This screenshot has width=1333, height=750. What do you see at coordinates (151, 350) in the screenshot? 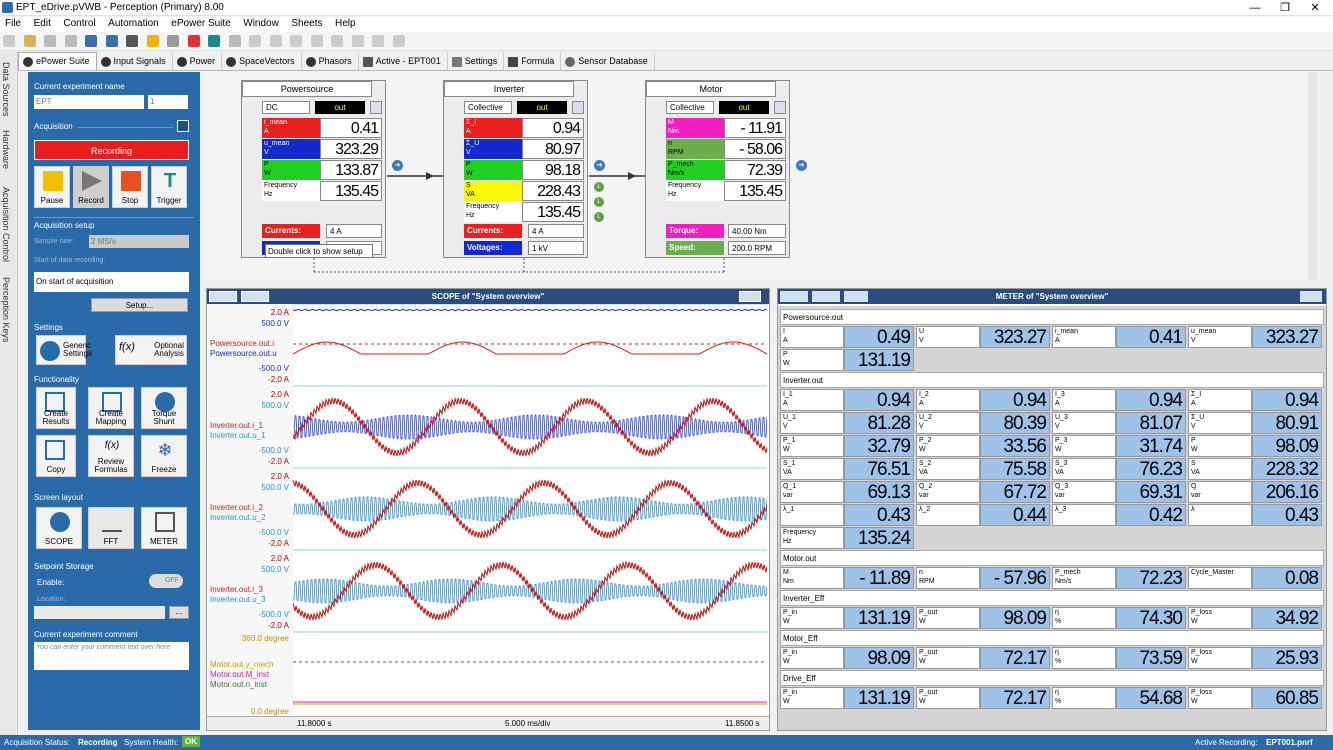
I see `optional-analysis-button: f(x) Optional Analysis` at bounding box center [151, 350].